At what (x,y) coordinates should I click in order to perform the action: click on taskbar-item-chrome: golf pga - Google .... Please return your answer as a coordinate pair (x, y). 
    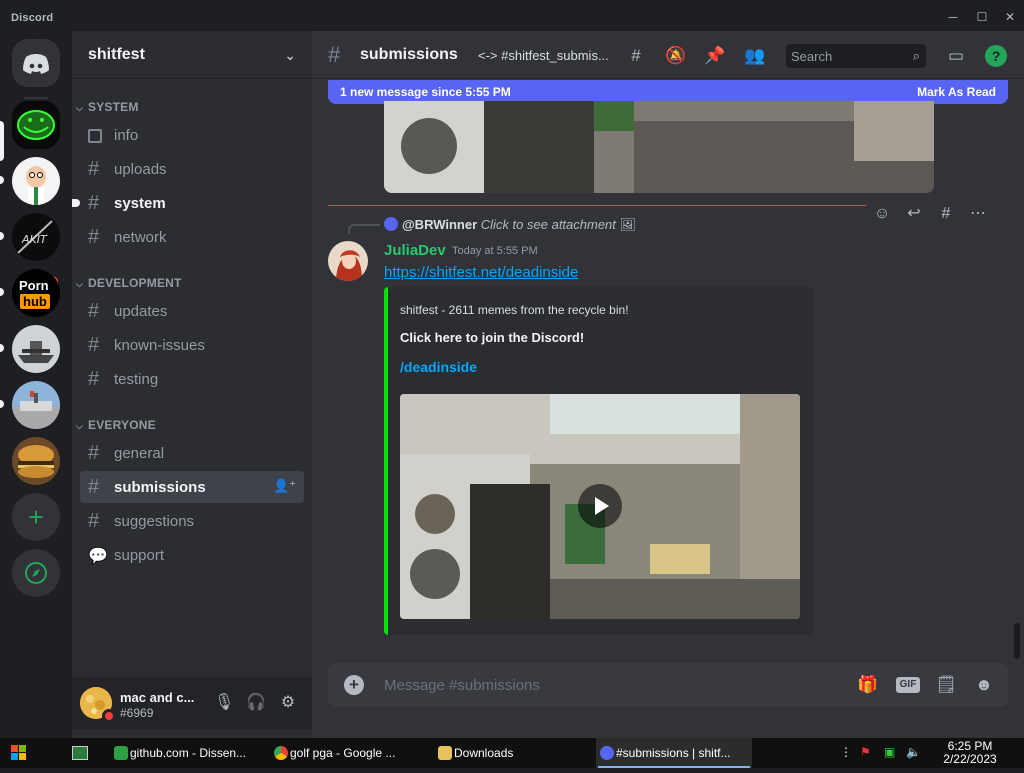
    Looking at the image, I should click on (348, 753).